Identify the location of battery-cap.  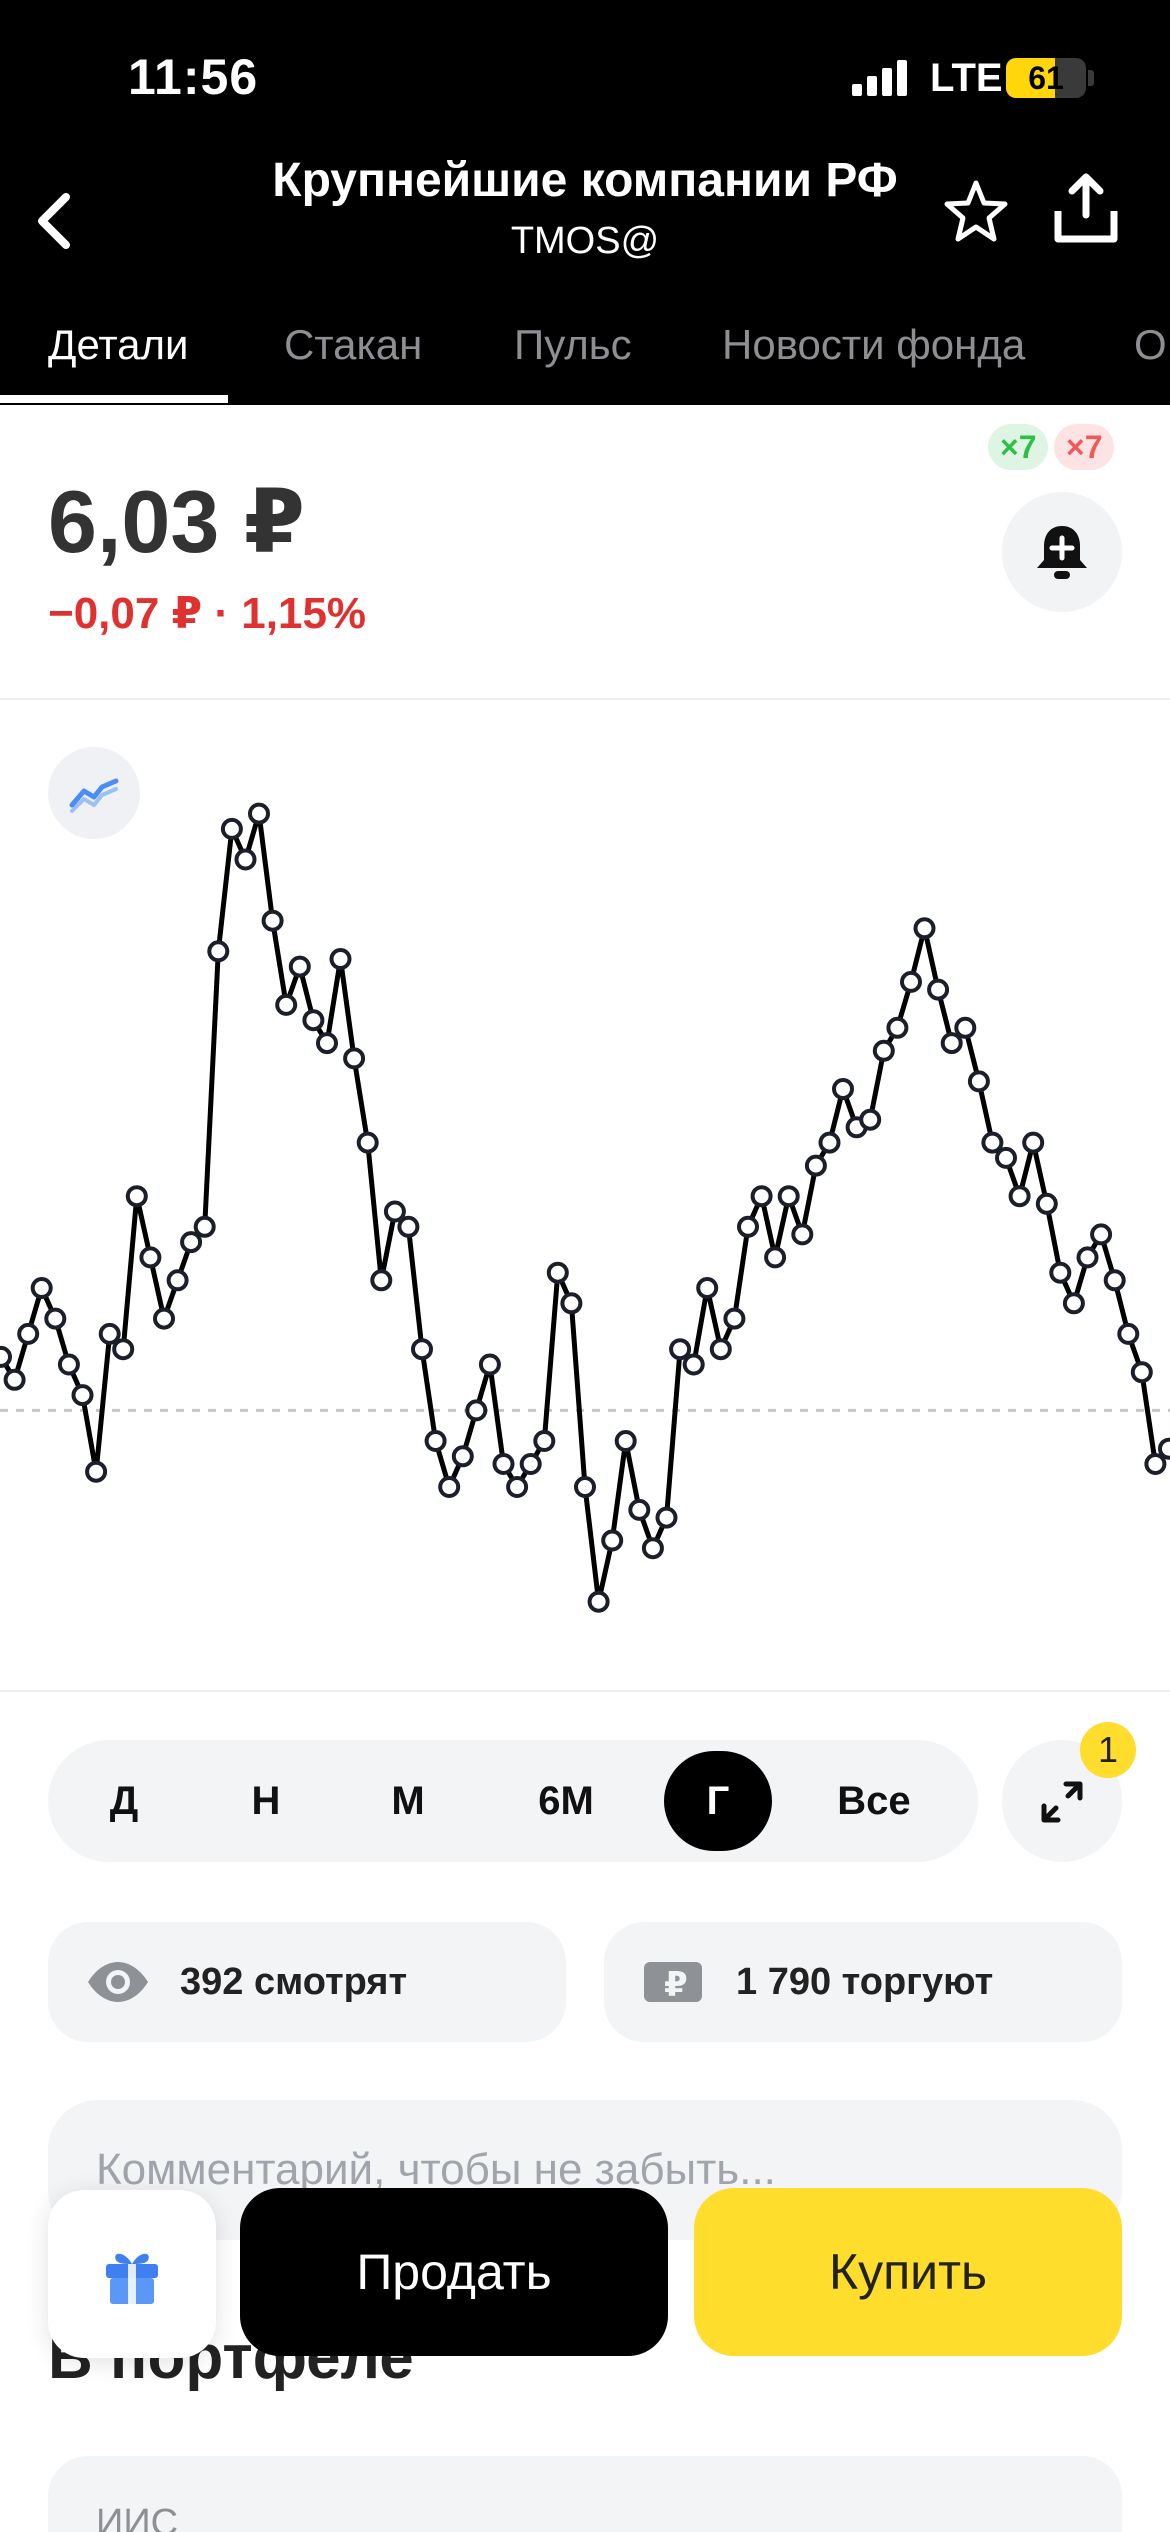
(1091, 78).